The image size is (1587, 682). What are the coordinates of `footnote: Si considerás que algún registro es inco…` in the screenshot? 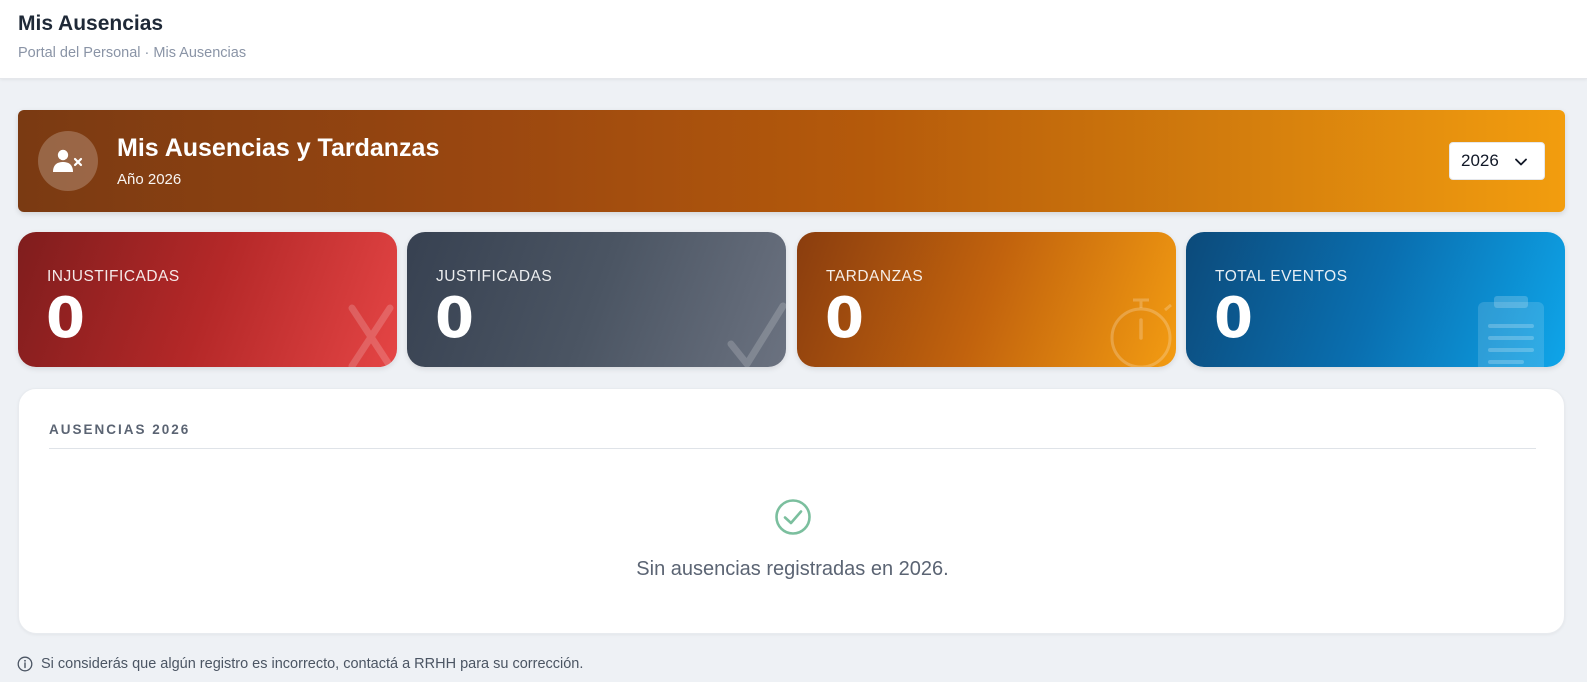 It's located at (300, 664).